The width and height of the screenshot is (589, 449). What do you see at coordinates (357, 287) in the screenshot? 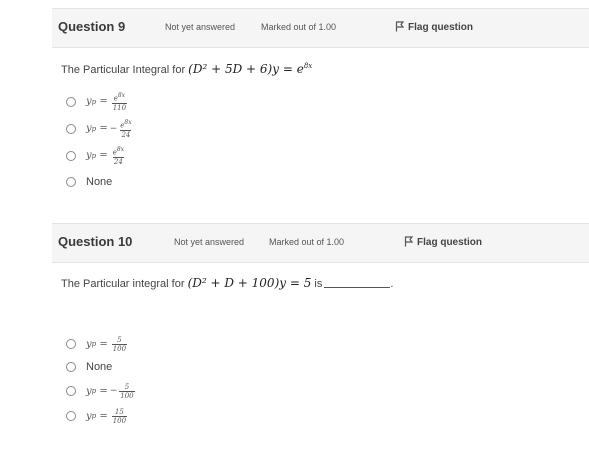
I see `answer-blank` at bounding box center [357, 287].